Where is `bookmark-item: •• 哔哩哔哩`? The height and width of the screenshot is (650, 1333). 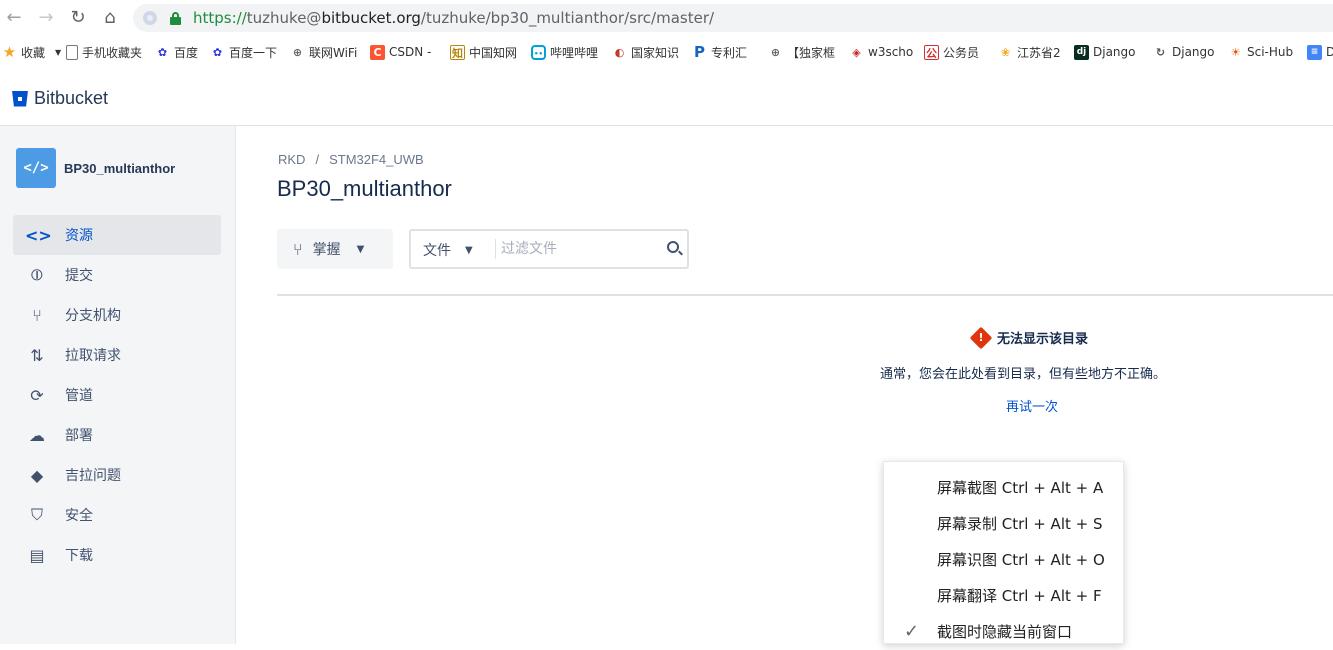
bookmark-item: •• 哔哩哔哩 is located at coordinates (564, 52).